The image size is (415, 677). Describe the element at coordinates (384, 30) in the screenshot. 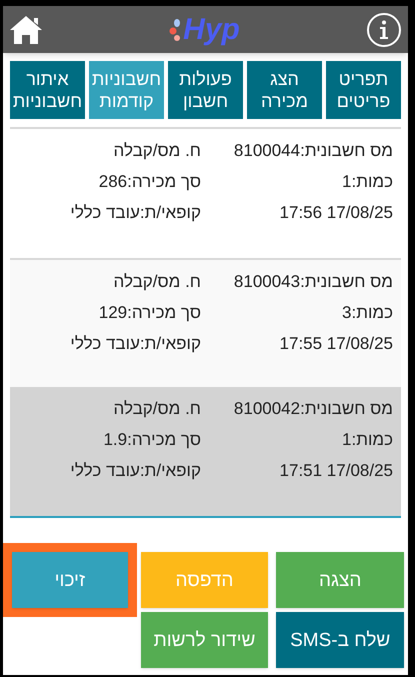

I see `info-icon` at that location.